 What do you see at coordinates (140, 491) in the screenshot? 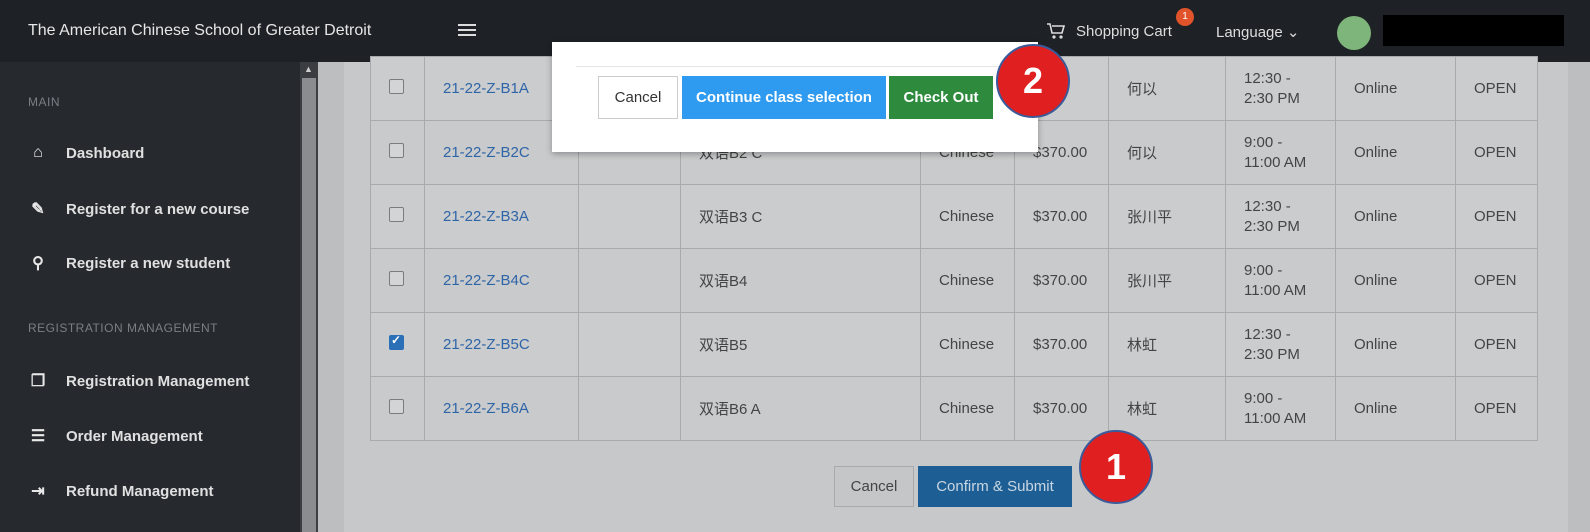
I see `sidebar-item-label: Refund Management` at bounding box center [140, 491].